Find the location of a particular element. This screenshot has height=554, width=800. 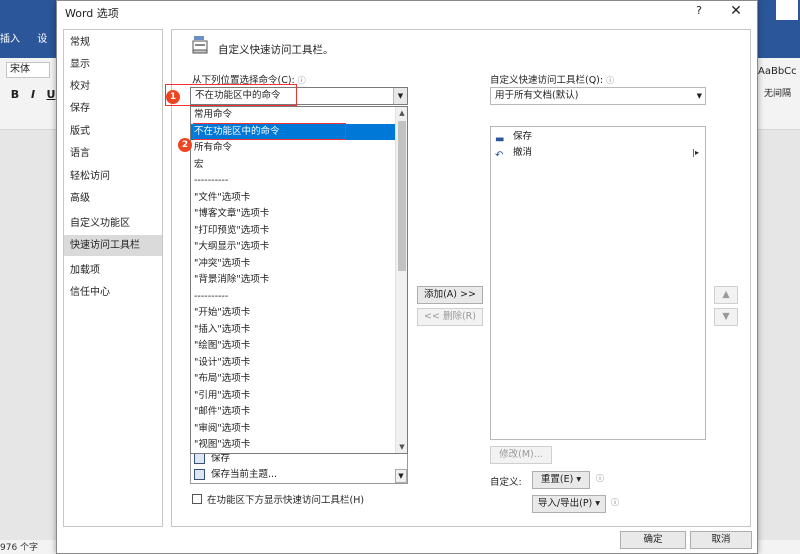

nav-item-display: 显示 is located at coordinates (113, 64).